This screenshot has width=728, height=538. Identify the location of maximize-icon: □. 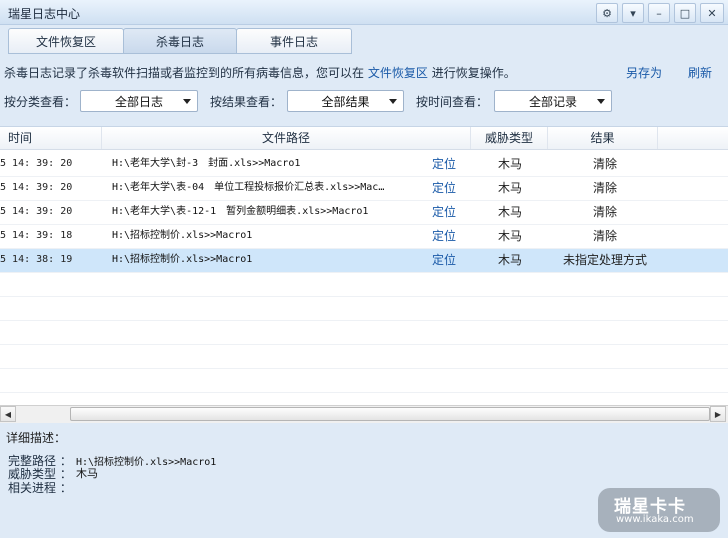
(685, 13).